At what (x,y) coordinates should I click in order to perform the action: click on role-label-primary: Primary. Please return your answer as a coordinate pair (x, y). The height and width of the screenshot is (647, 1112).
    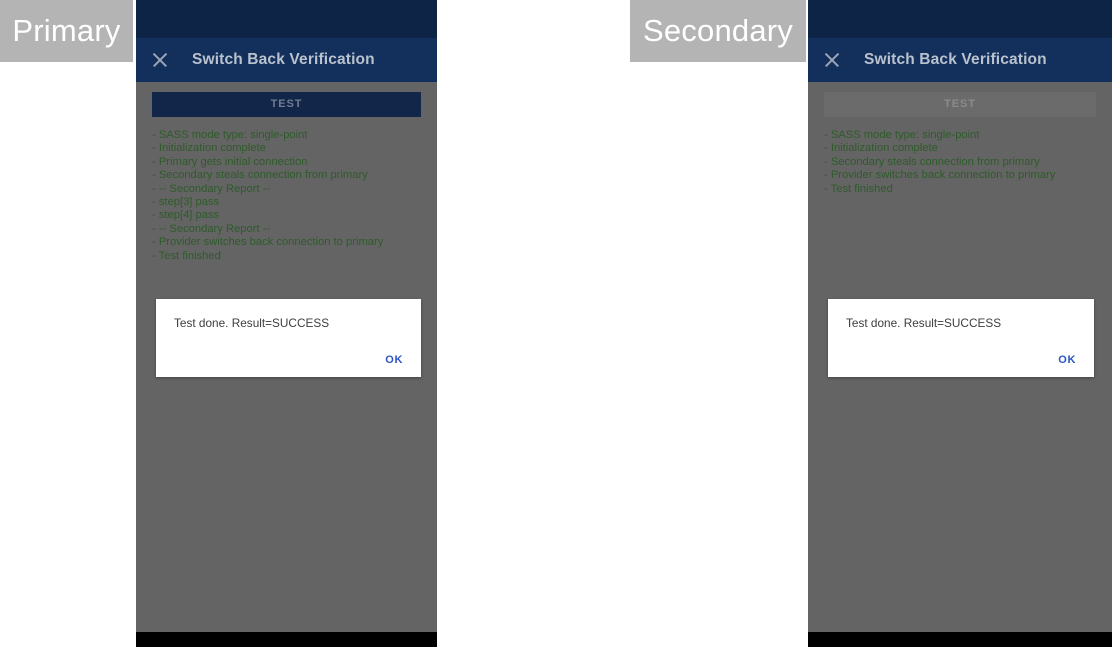
    Looking at the image, I should click on (66, 31).